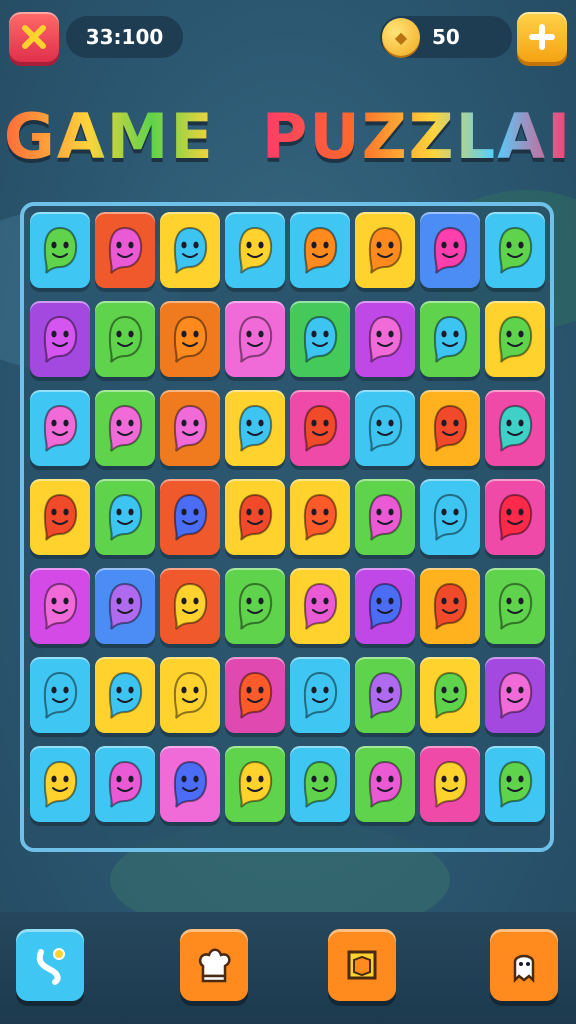  What do you see at coordinates (446, 37) in the screenshot?
I see `coin-value: 50` at bounding box center [446, 37].